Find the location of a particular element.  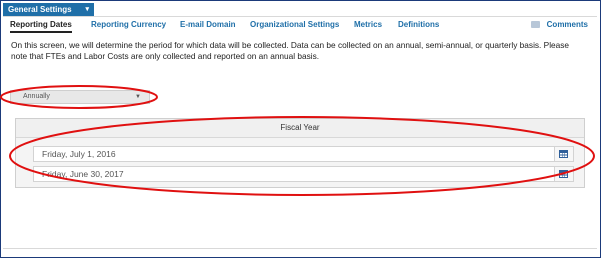

tab-reporting-dates: Reporting Dates is located at coordinates (41, 26).